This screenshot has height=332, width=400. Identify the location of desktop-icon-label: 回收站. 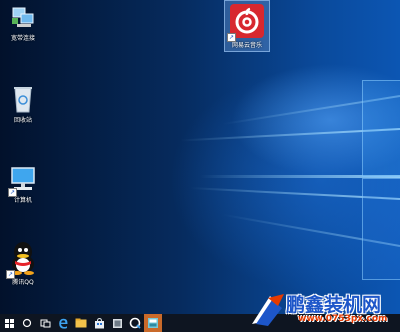
(22, 120).